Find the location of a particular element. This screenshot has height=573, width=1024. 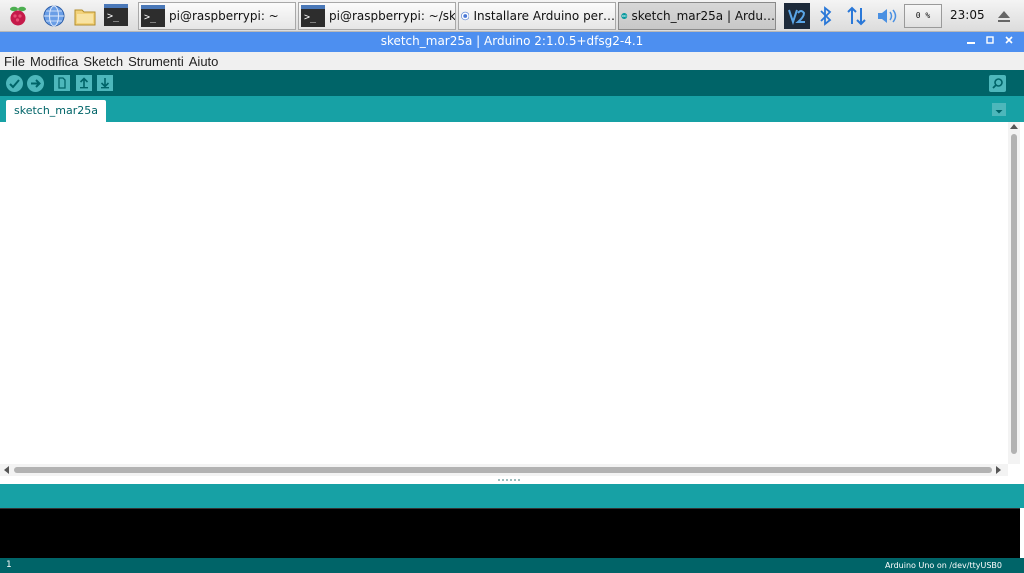

arrow-down-icon is located at coordinates (105, 83).